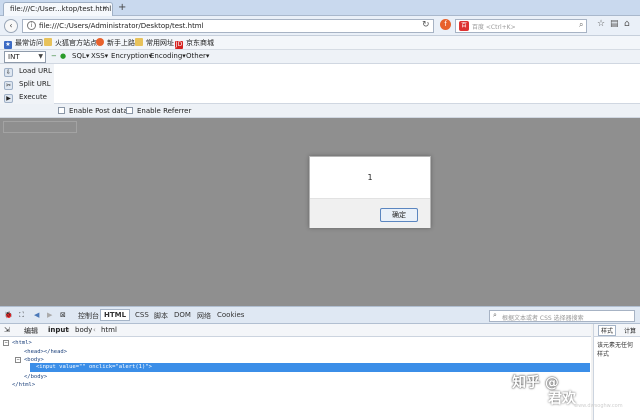 This screenshot has height=420, width=640. What do you see at coordinates (83, 330) in the screenshot?
I see `breadcrumb-body: body` at bounding box center [83, 330].